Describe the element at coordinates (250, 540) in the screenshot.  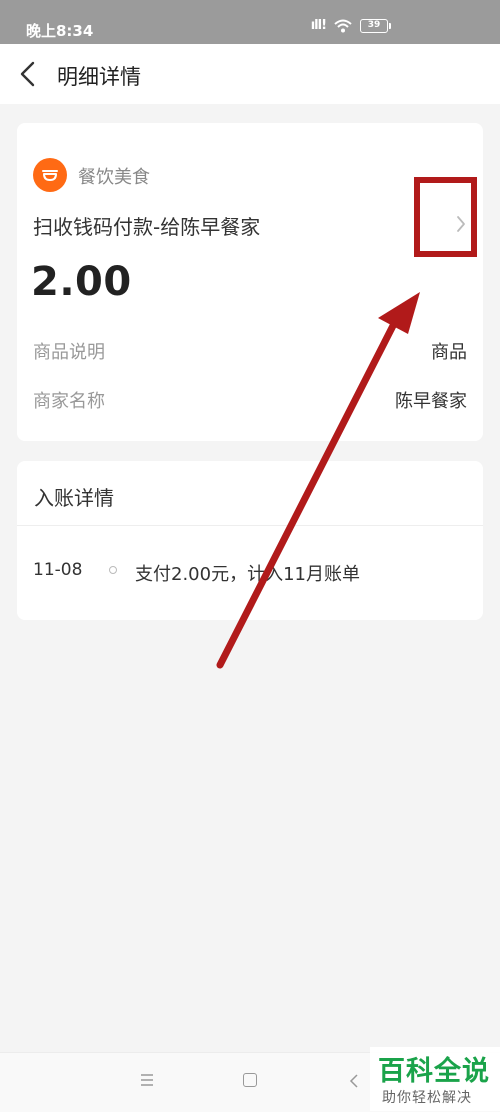
I see `entry-details-card: 入账详情 11-08 支付2.00元，计入11月账单` at that location.